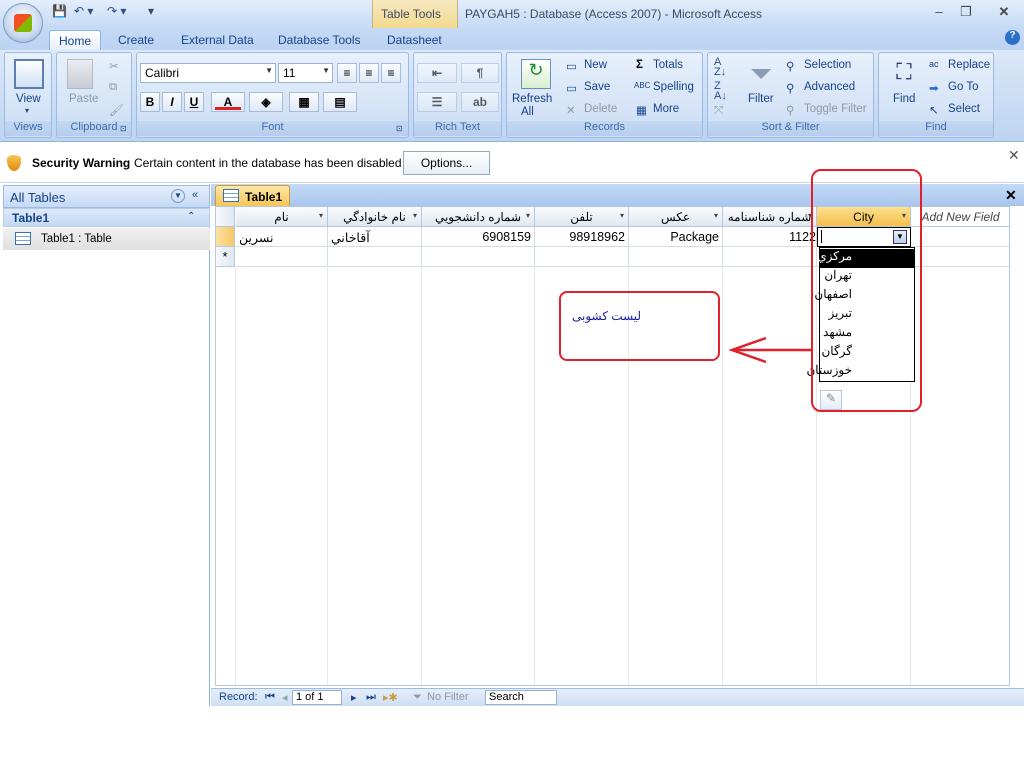 The width and height of the screenshot is (1024, 768). Describe the element at coordinates (136, 40) in the screenshot. I see `tab-create: Create` at that location.